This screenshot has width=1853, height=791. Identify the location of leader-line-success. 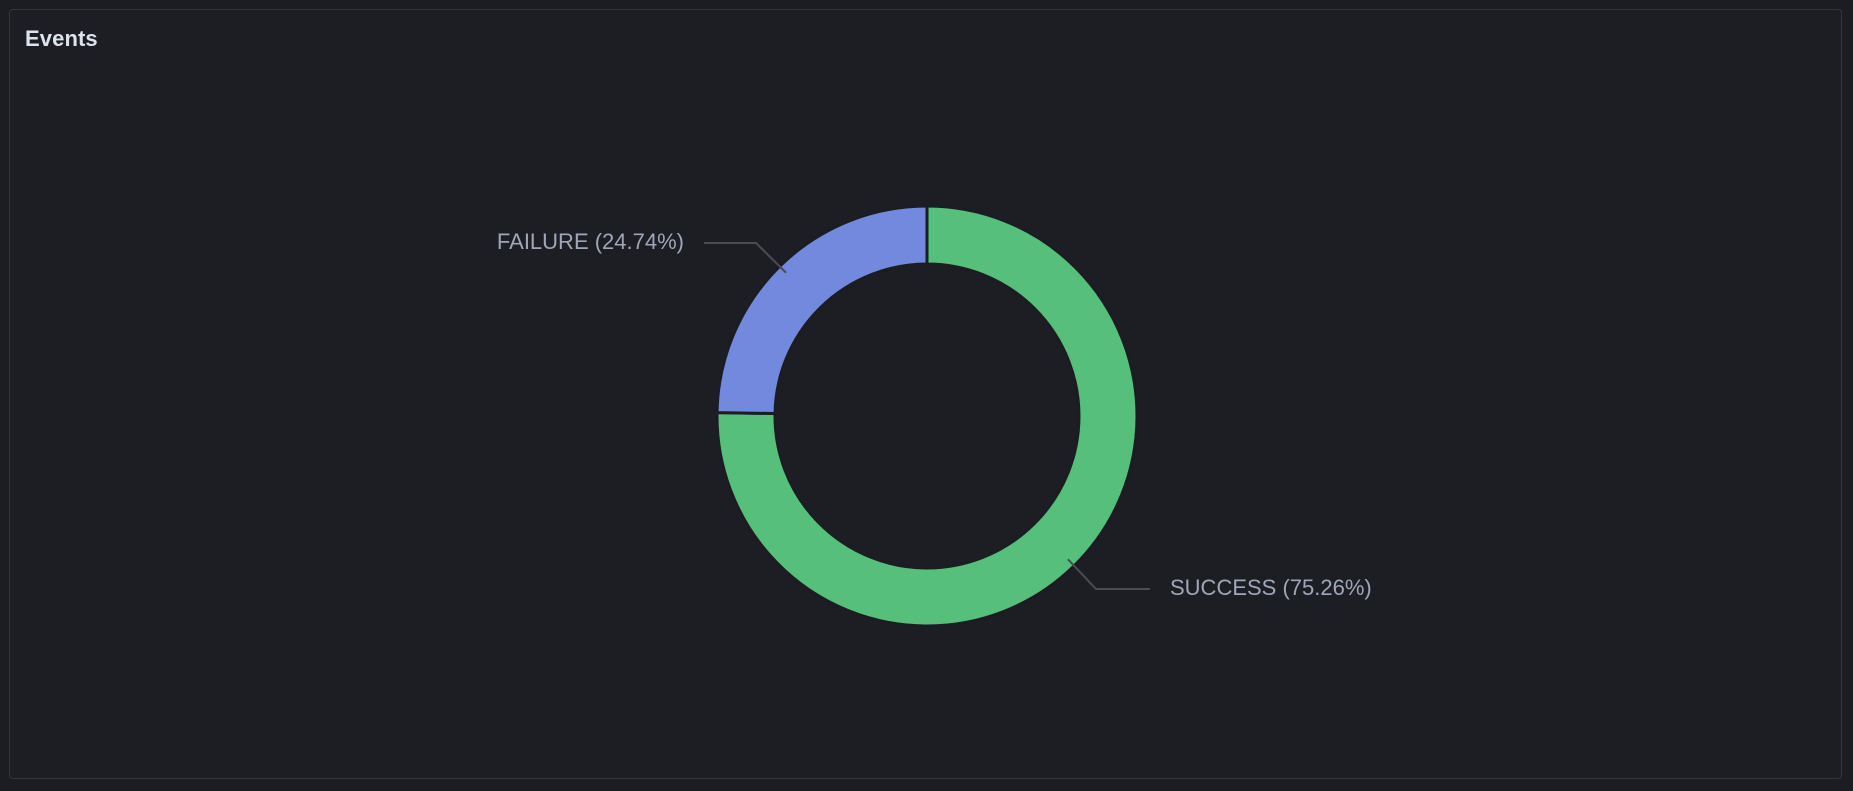
(1108, 574).